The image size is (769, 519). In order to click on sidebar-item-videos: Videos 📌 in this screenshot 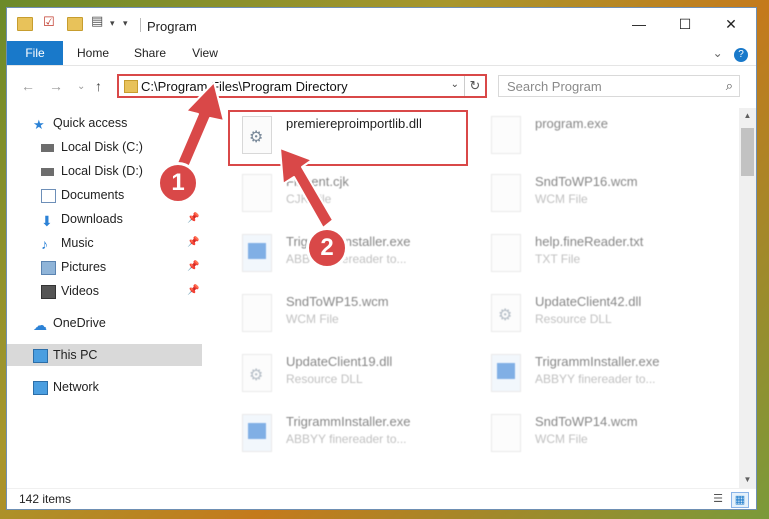, I will do `click(104, 291)`.